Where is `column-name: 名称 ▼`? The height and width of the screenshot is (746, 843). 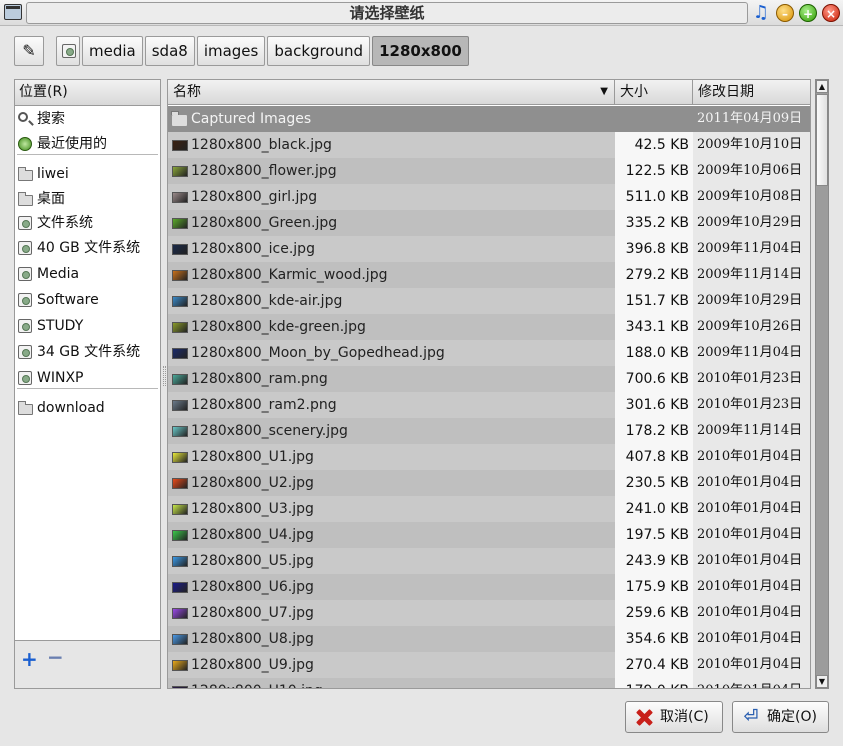
column-name: 名称 ▼ is located at coordinates (391, 92).